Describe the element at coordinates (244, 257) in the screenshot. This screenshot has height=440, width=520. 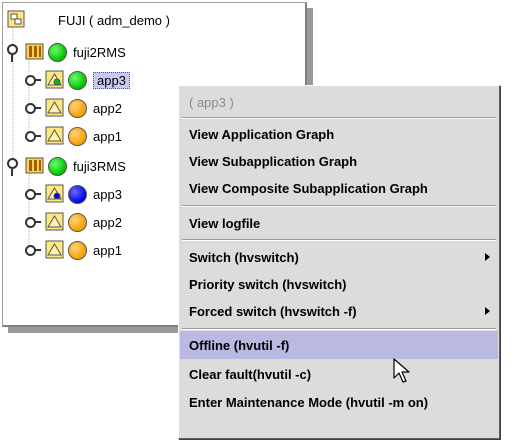
I see `menu-item-label: Switch (hvswitch)` at that location.